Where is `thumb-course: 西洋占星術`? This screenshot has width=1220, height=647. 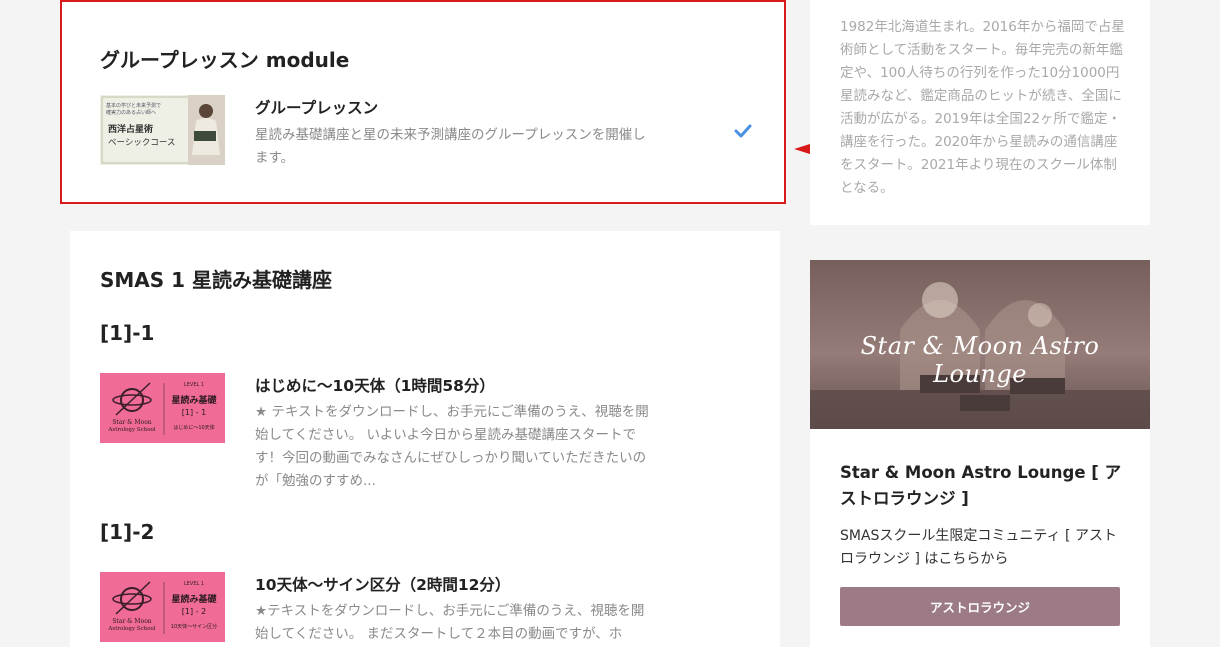
thumb-course: 西洋占星術 is located at coordinates (131, 130).